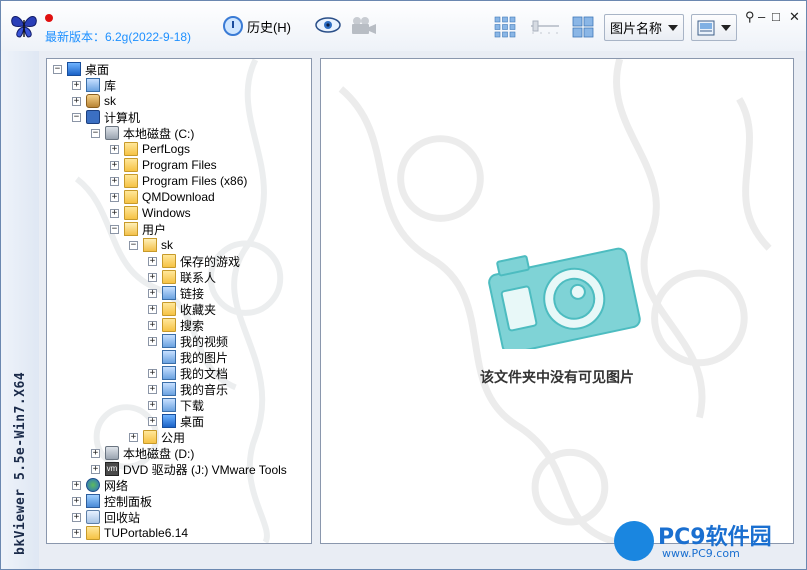 This screenshot has height=570, width=807. What do you see at coordinates (49, 18) in the screenshot?
I see `update-indicator` at bounding box center [49, 18].